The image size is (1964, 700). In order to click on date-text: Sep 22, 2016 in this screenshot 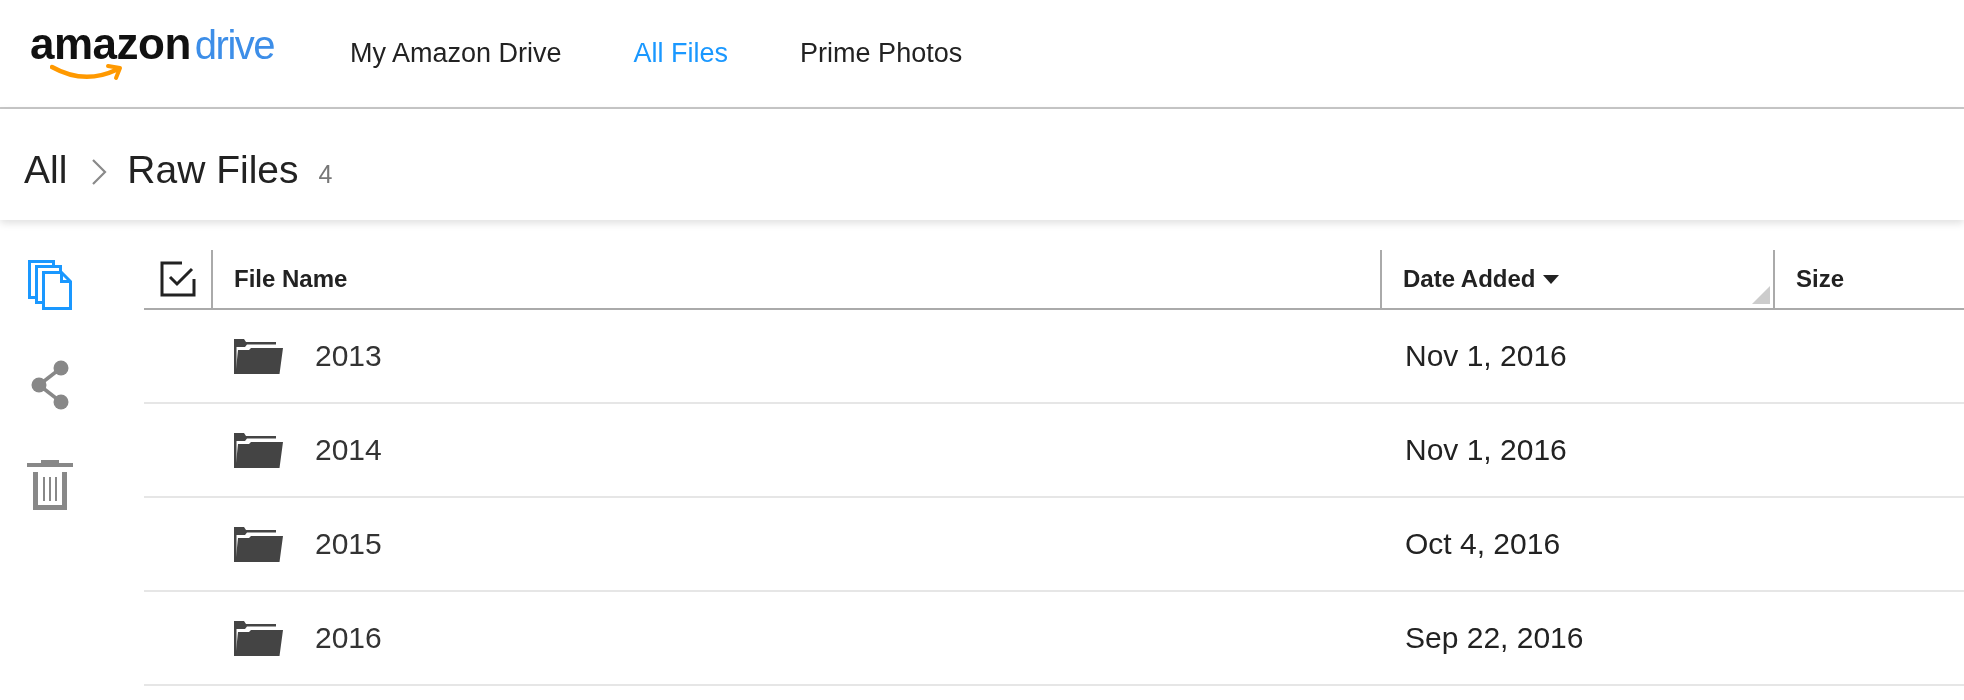, I will do `click(1494, 637)`.